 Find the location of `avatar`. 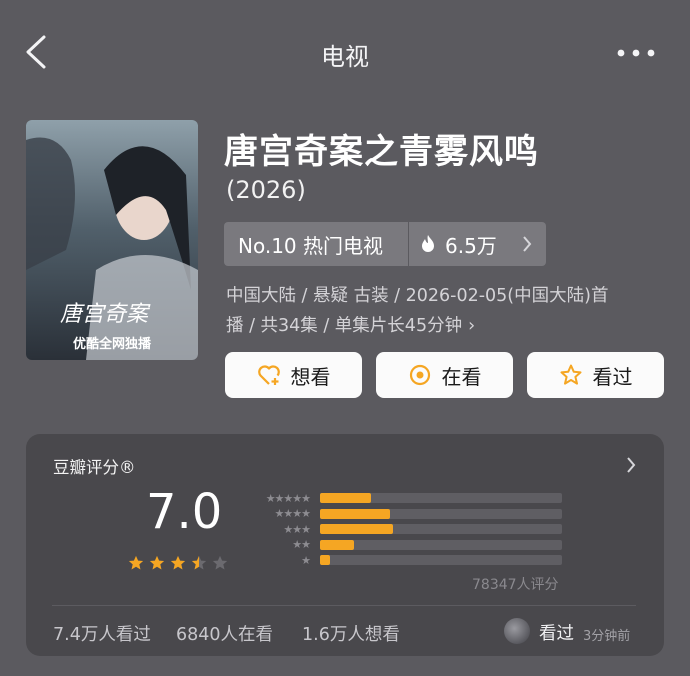

avatar is located at coordinates (517, 631).